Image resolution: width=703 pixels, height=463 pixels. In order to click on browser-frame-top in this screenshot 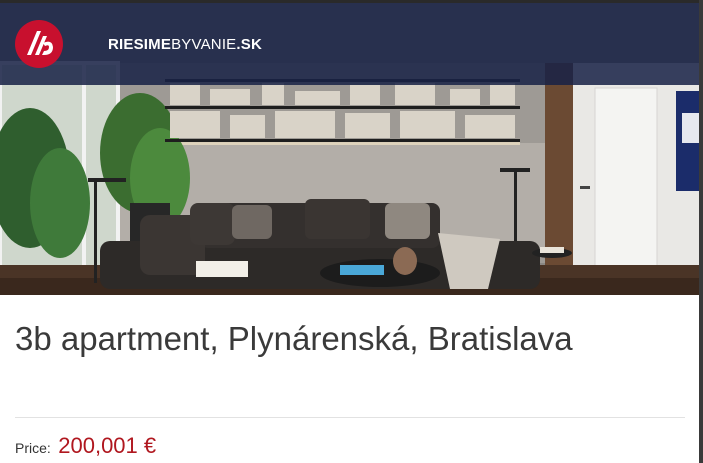, I will do `click(351, 1)`.